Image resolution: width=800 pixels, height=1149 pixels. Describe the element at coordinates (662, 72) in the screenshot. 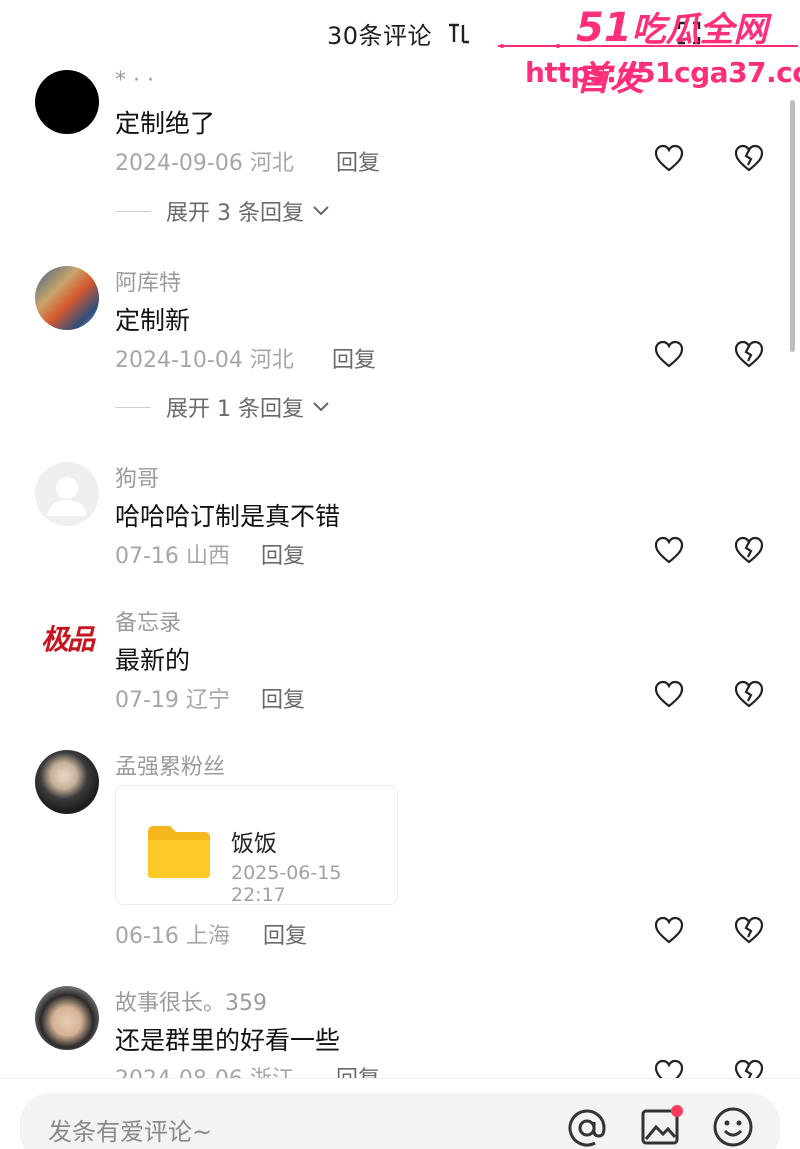

I see `watermark-url: https://51cga37.com` at that location.